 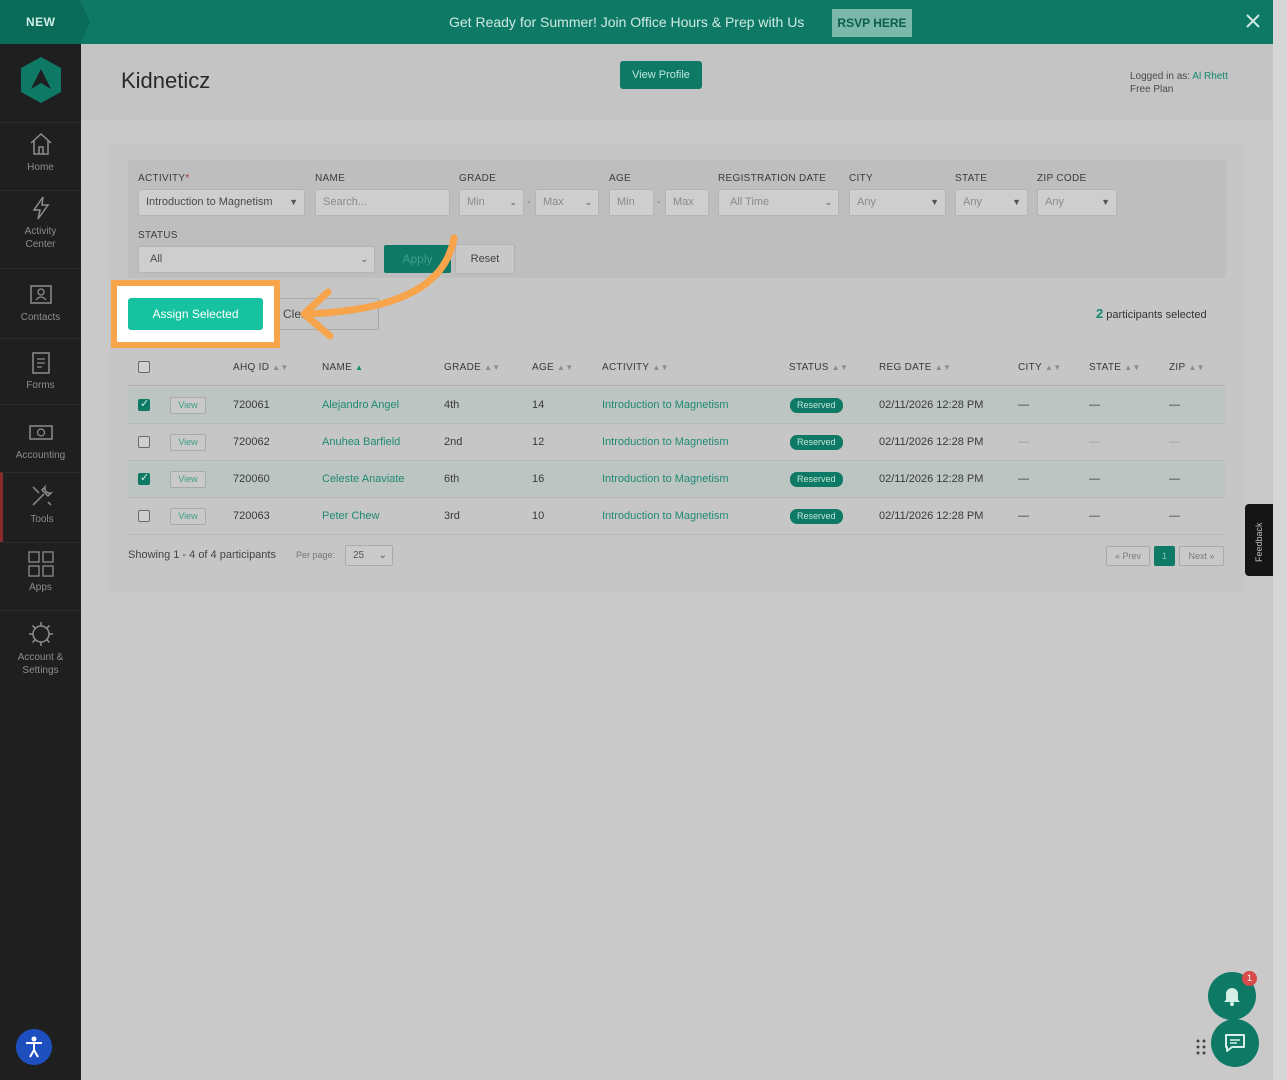 What do you see at coordinates (620, 178) in the screenshot?
I see `age-filter-label: AGE` at bounding box center [620, 178].